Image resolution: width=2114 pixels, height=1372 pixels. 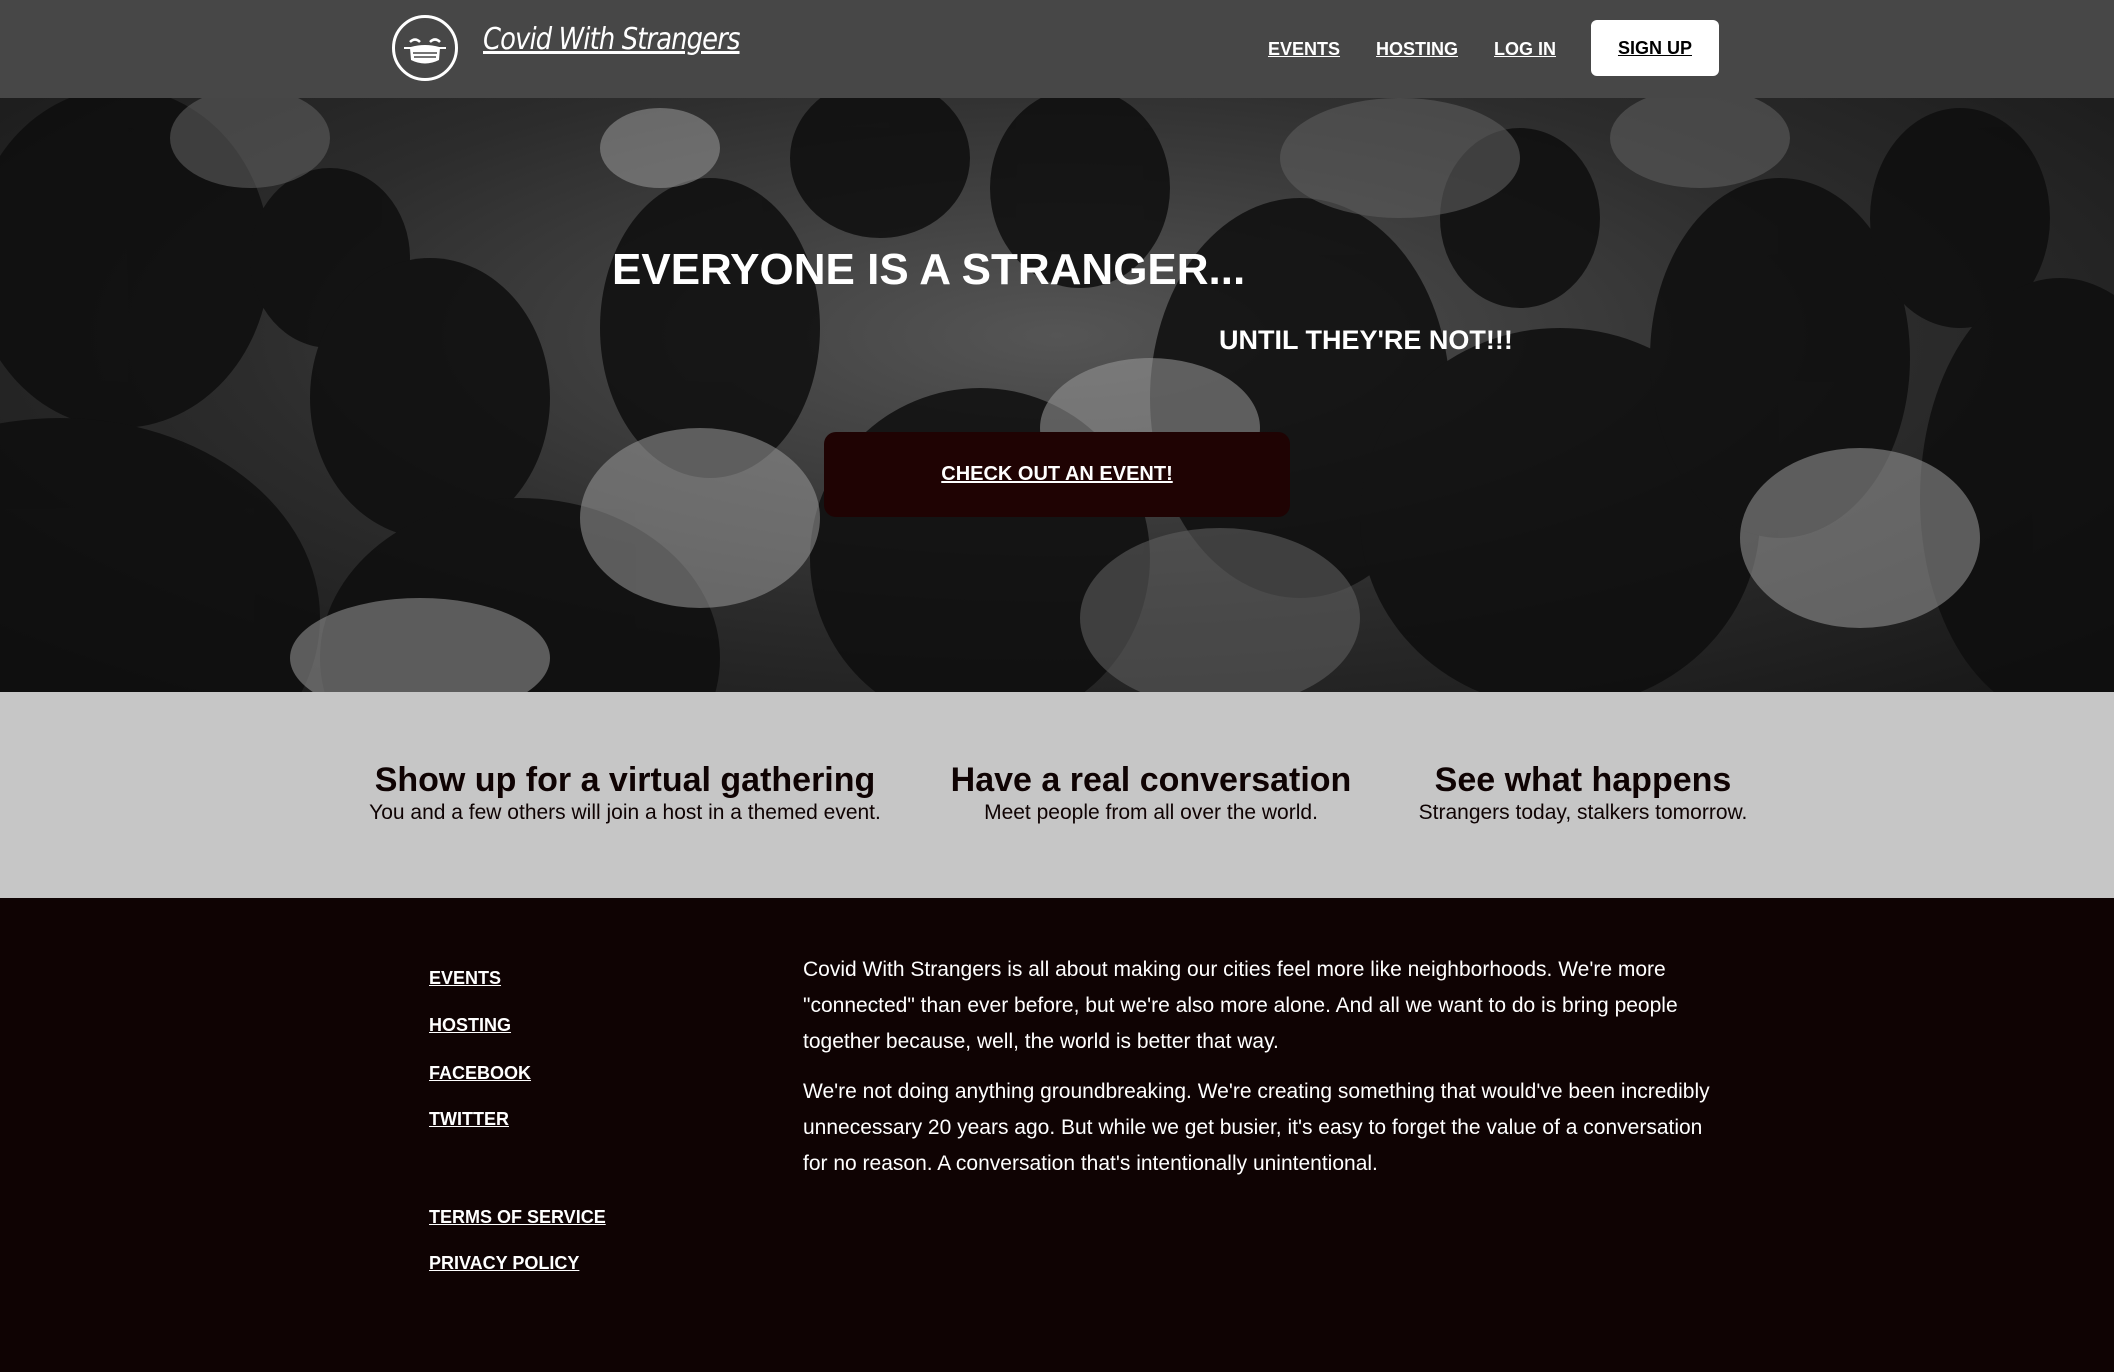 What do you see at coordinates (1151, 780) in the screenshot?
I see `feature-heading: Have a real conversation` at bounding box center [1151, 780].